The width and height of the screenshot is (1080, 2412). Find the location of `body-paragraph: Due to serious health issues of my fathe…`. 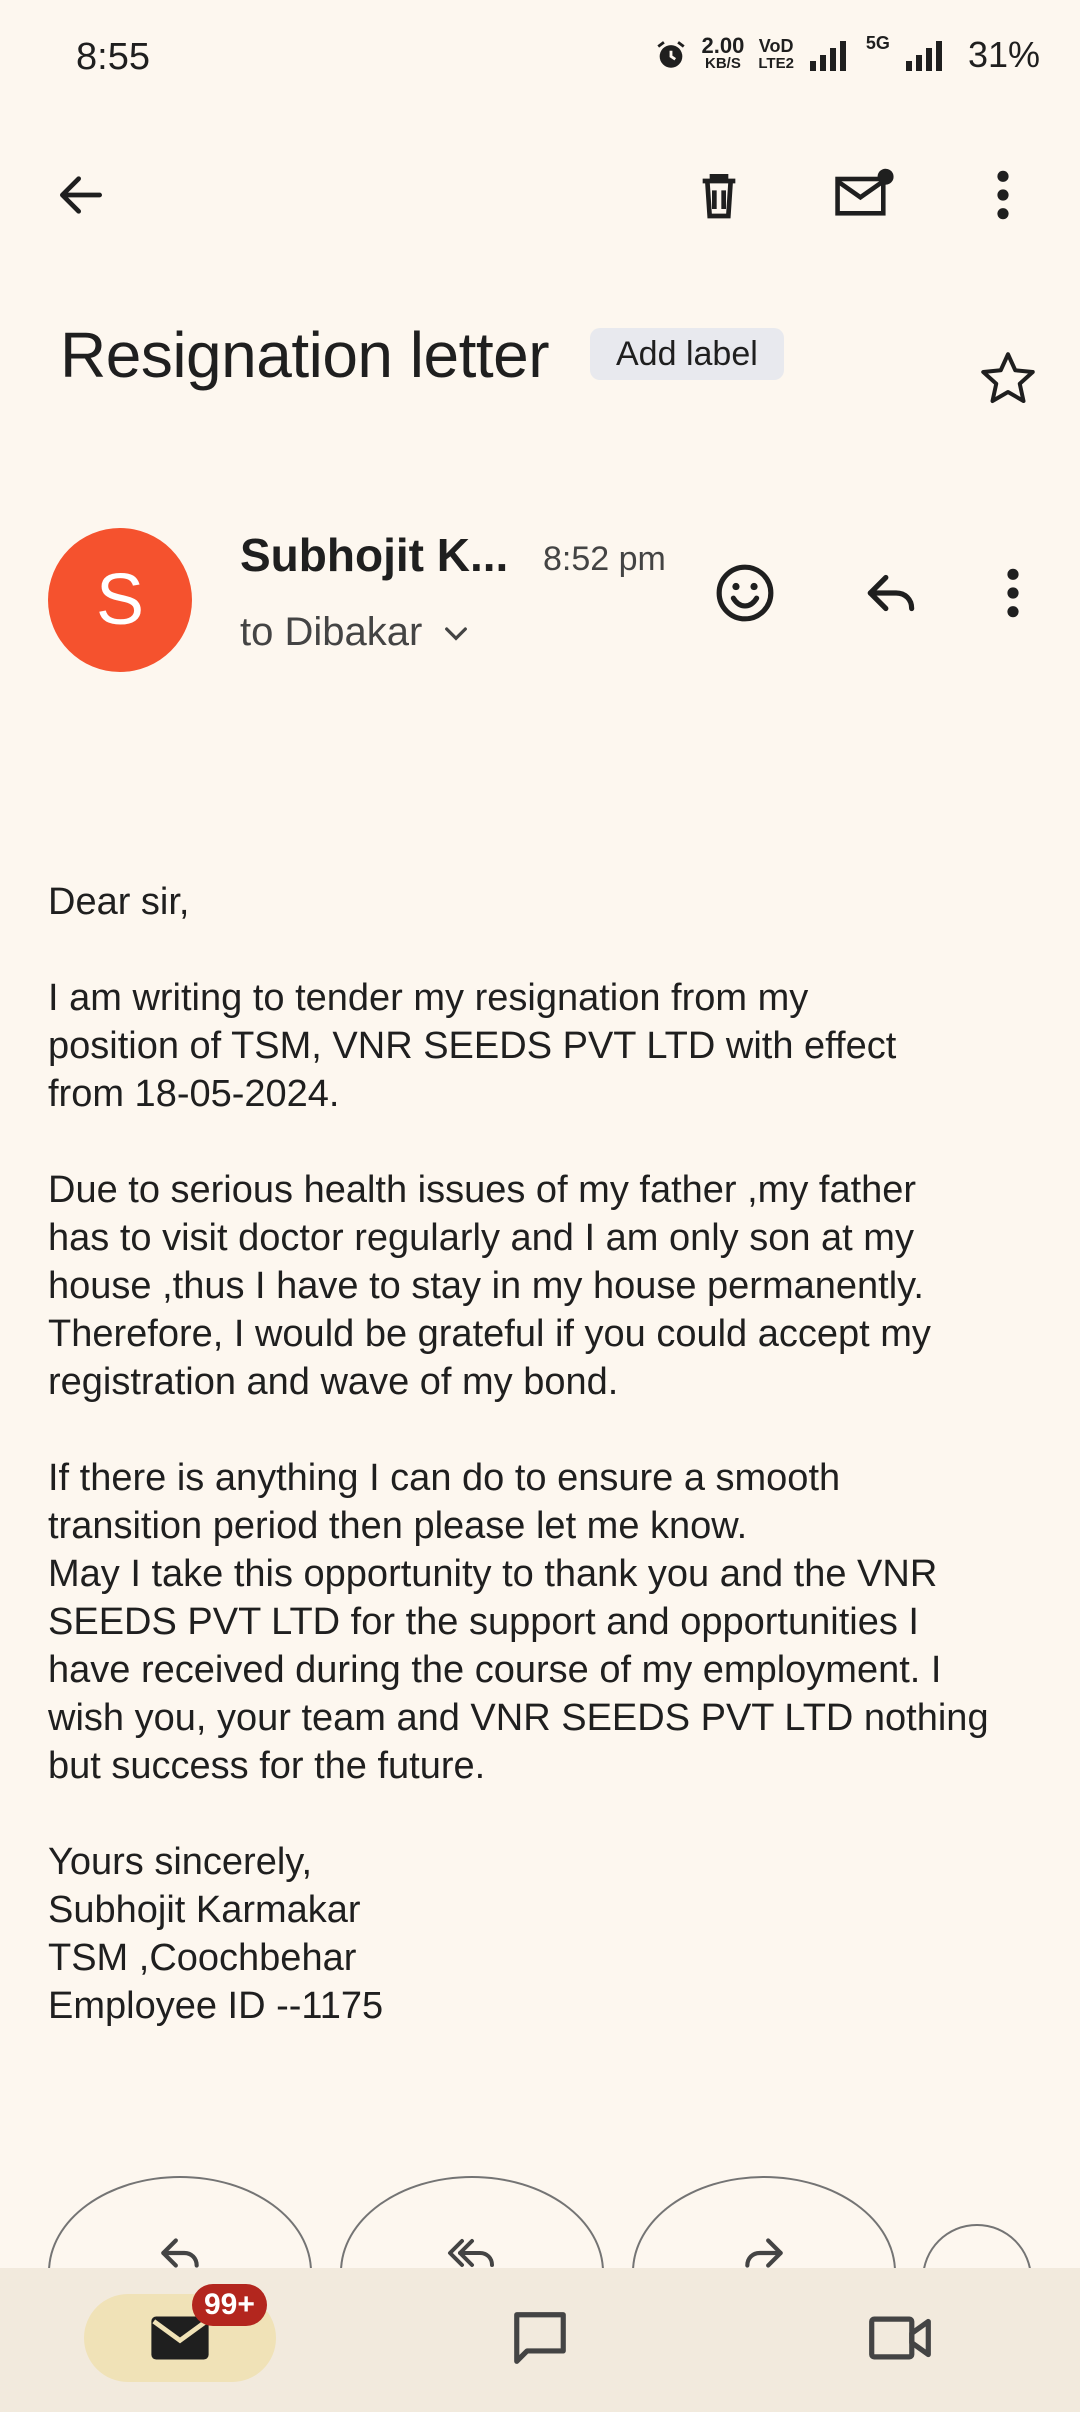

body-paragraph: Due to serious health issues of my fathe… is located at coordinates (489, 1286).